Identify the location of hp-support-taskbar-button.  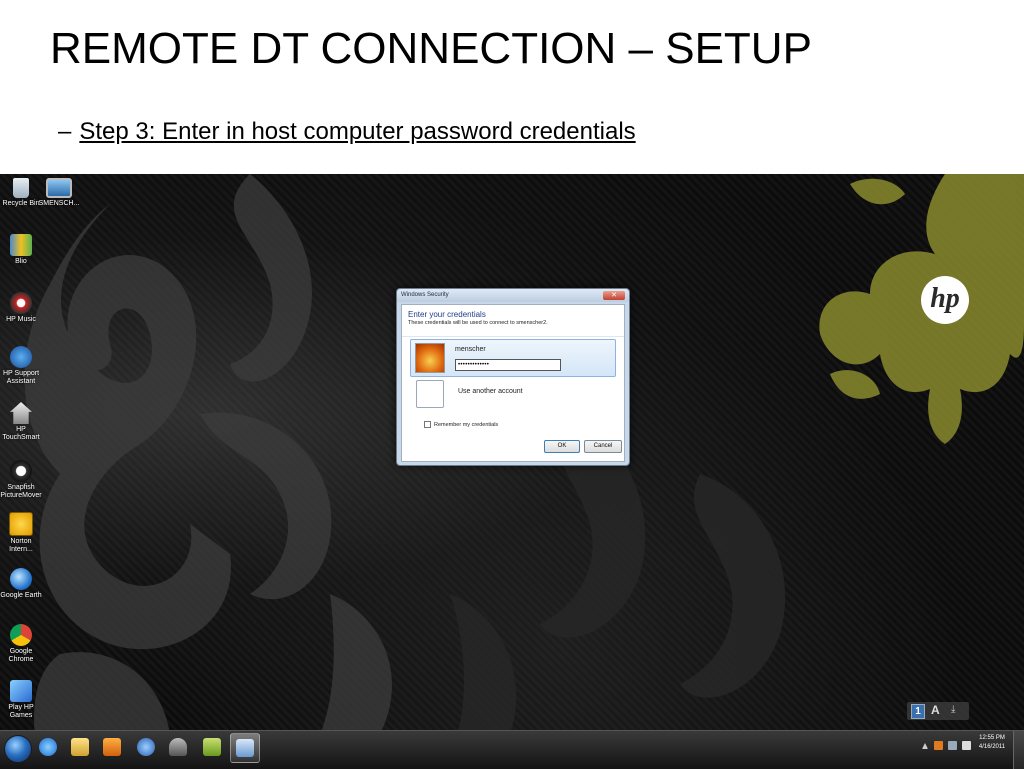
(146, 747).